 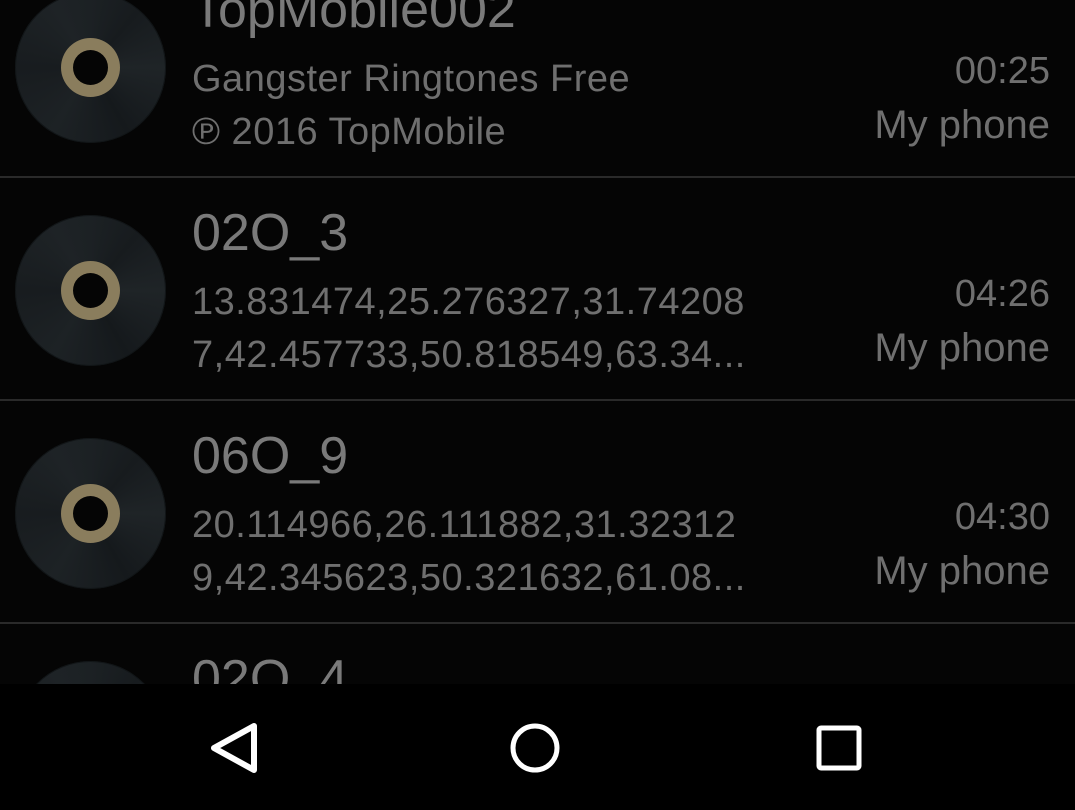 I want to click on track-duration: 04:26, so click(x=1002, y=294).